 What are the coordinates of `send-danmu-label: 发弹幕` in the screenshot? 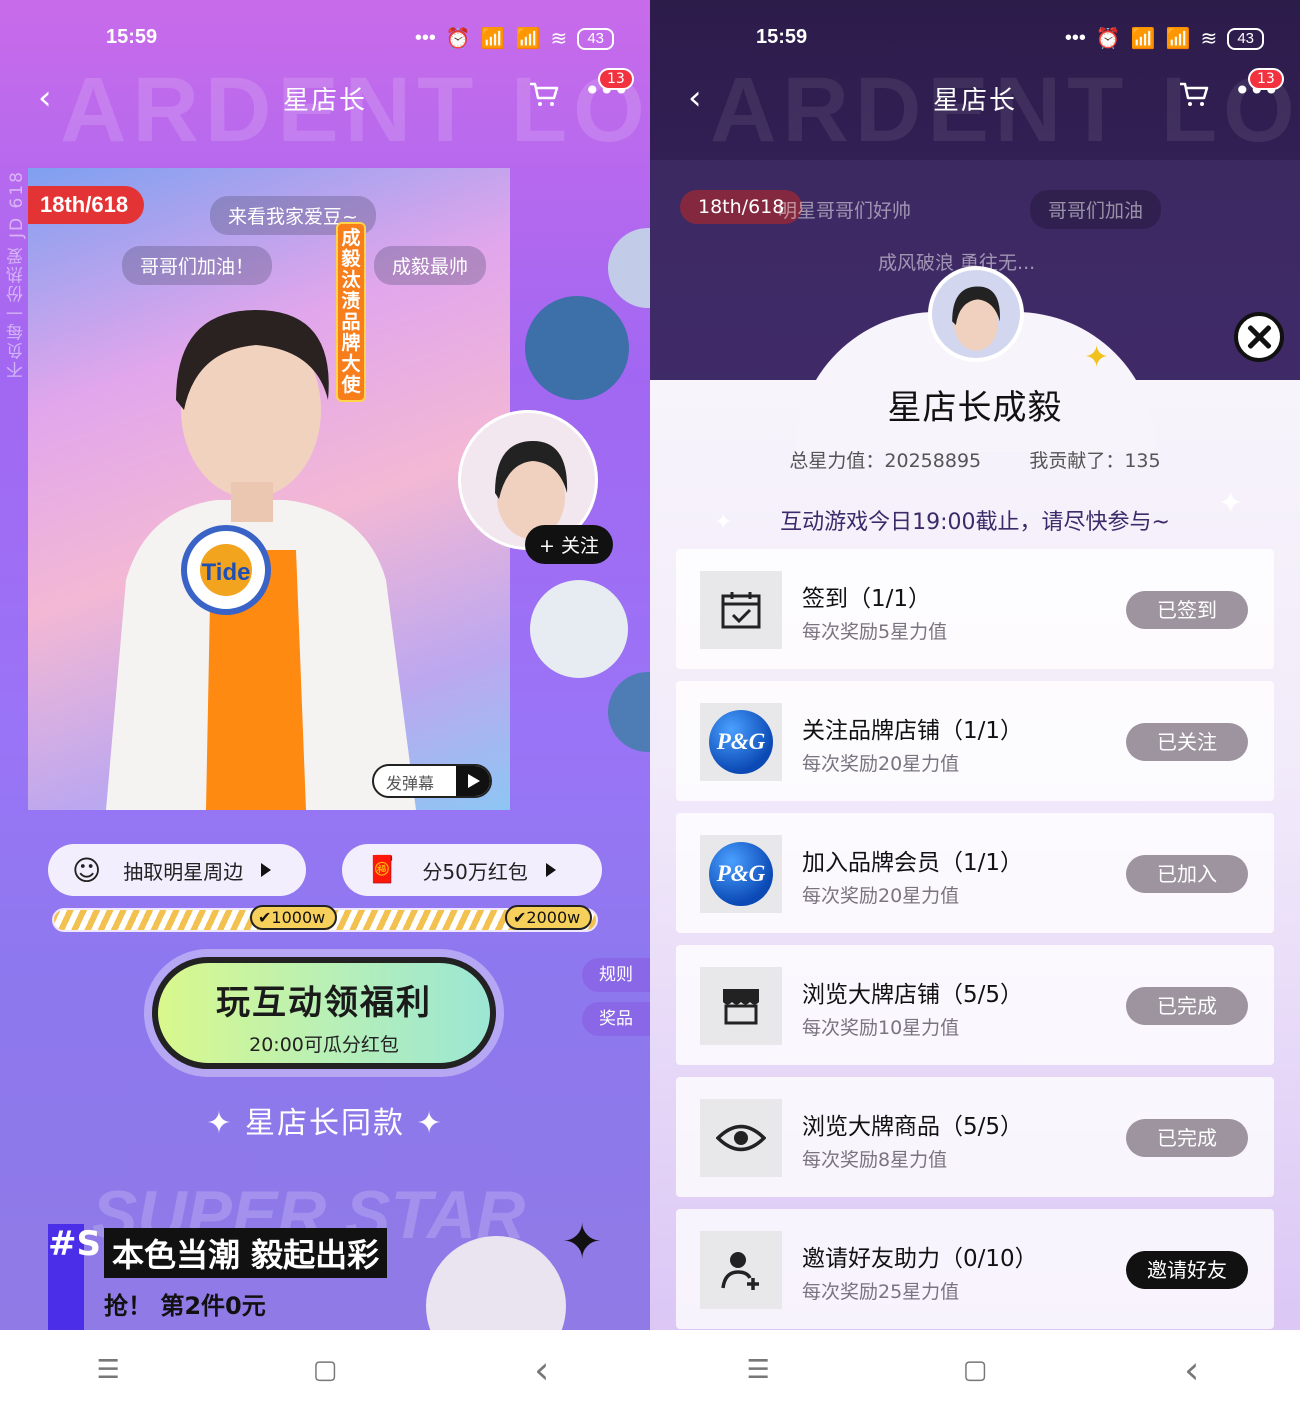 It's located at (410, 783).